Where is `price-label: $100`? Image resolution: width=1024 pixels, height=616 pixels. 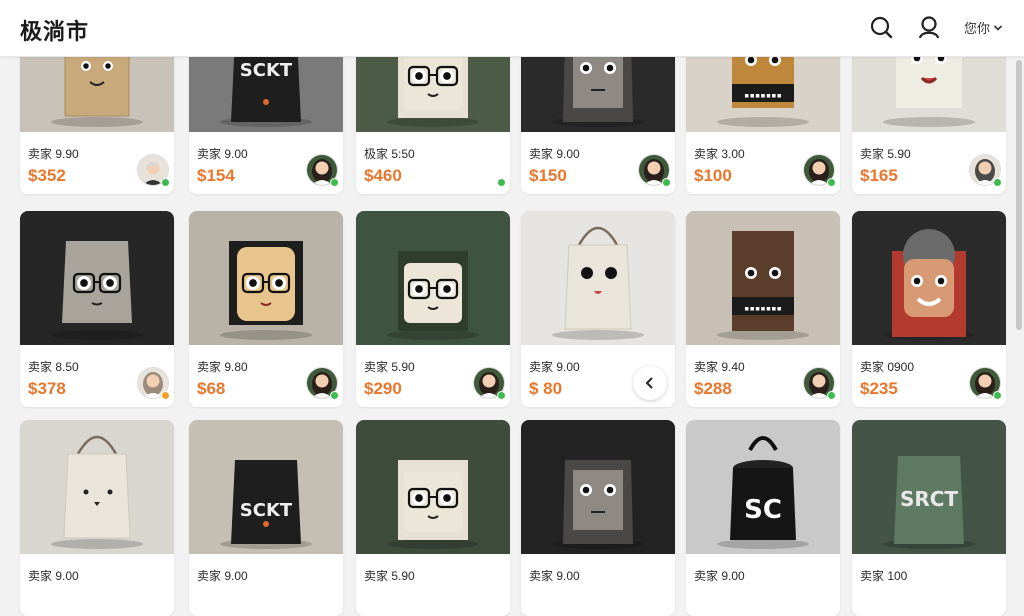
price-label: $100 is located at coordinates (713, 175).